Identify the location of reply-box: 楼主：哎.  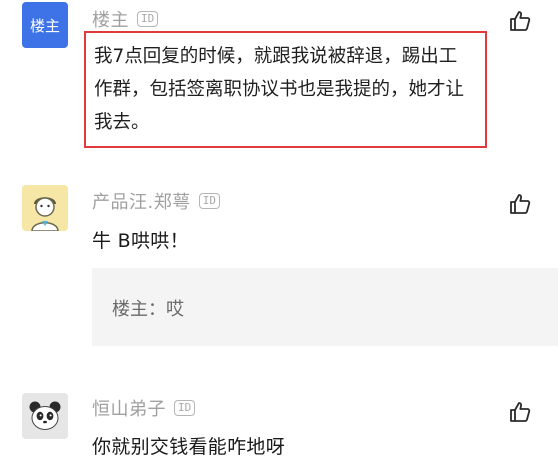
(325, 307).